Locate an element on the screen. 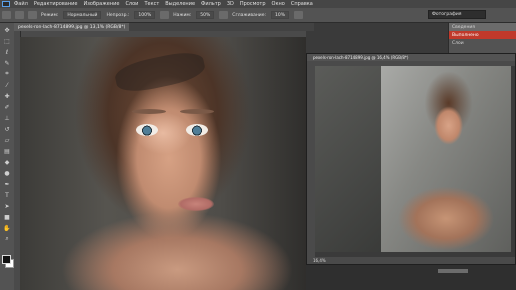 This screenshot has width=516, height=290. history-brush-icon: ↺ is located at coordinates (7, 129).